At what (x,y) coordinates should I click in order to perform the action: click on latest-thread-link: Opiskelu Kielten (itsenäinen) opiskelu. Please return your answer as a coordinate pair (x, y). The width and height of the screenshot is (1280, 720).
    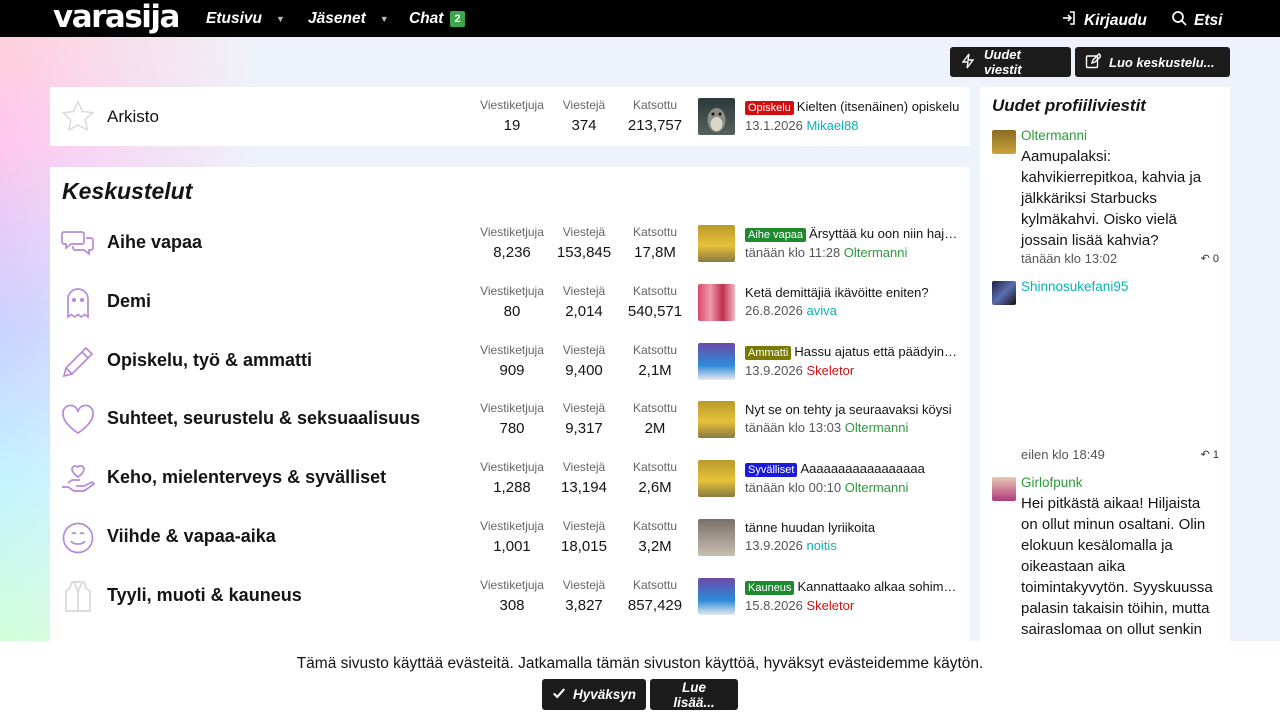
    Looking at the image, I should click on (852, 107).